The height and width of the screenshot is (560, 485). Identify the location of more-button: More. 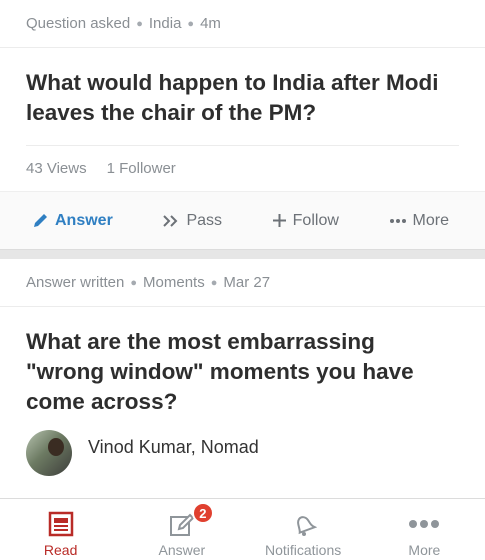
(419, 221).